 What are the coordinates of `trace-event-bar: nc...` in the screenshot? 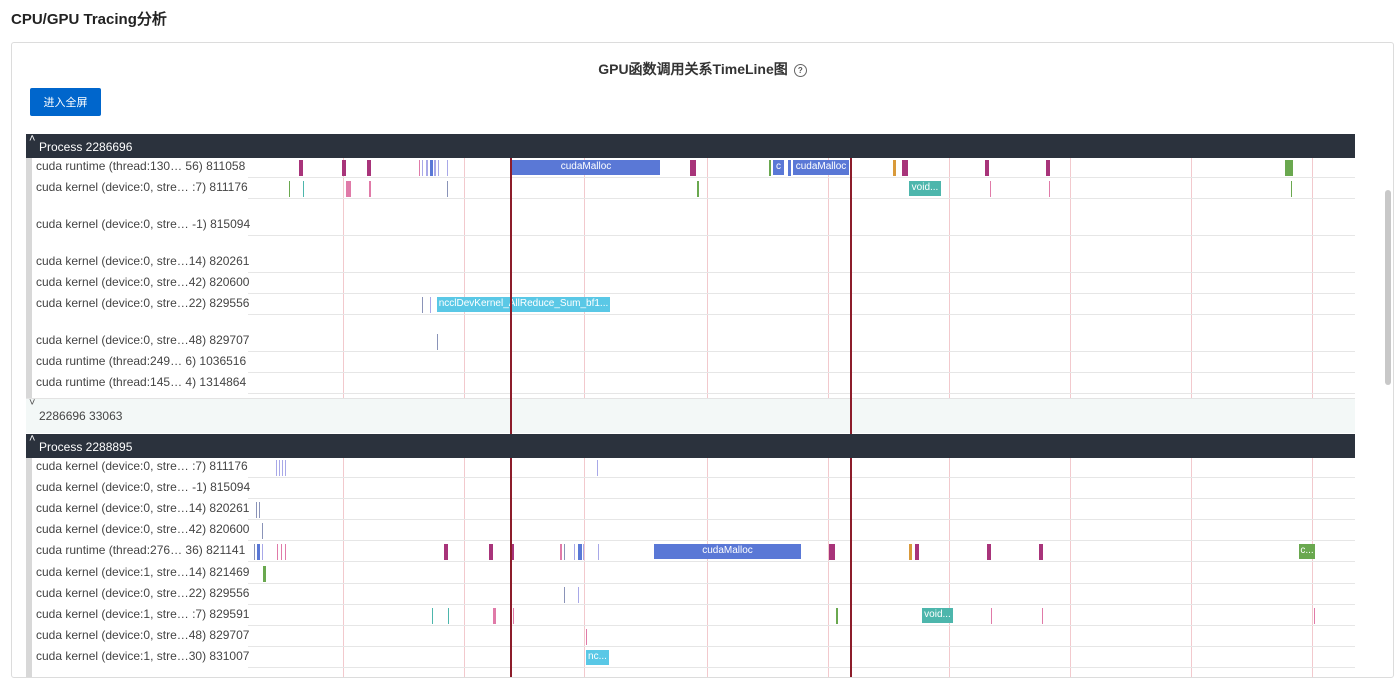 It's located at (597, 657).